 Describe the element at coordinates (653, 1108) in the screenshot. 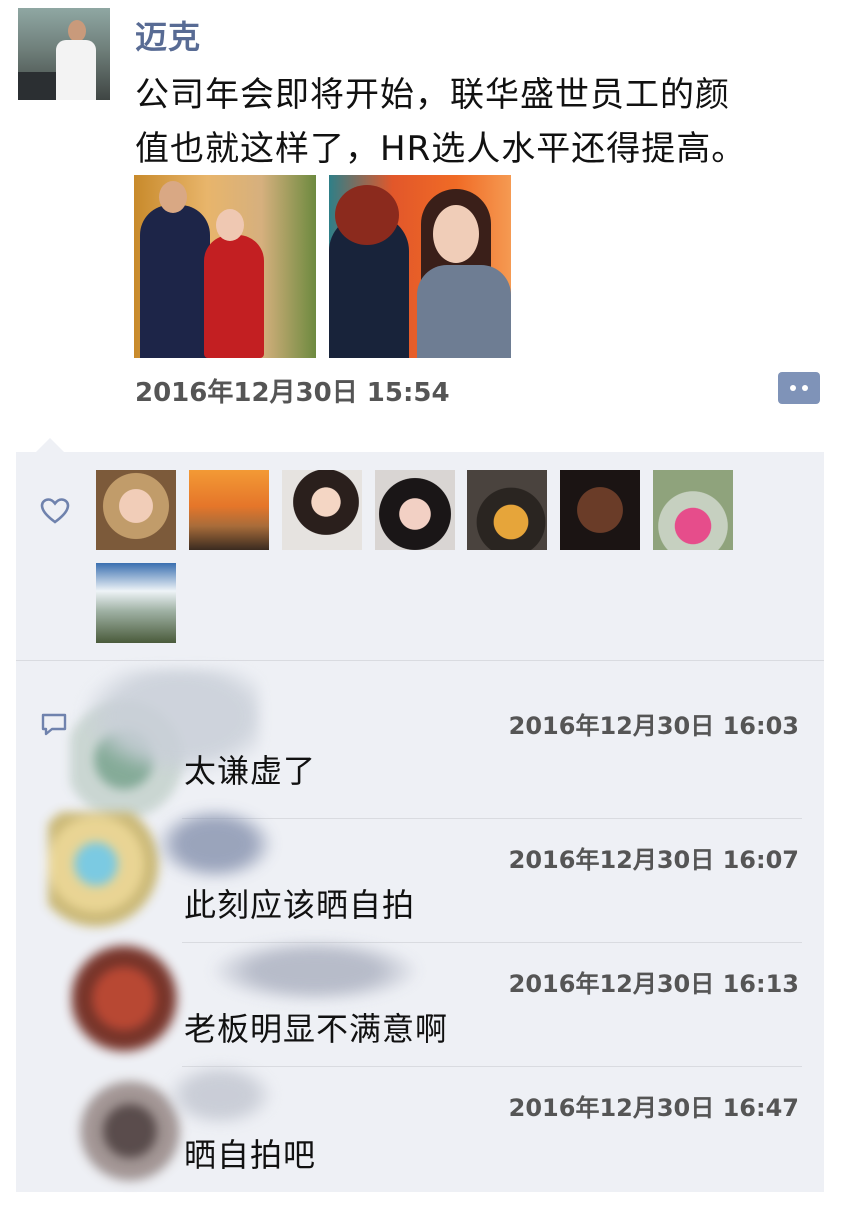

I see `comment-timestamp: 2016年12月30日 16:47` at that location.